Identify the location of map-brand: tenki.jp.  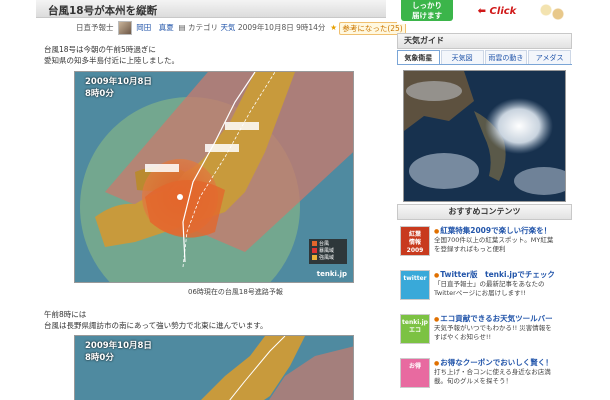
(331, 274).